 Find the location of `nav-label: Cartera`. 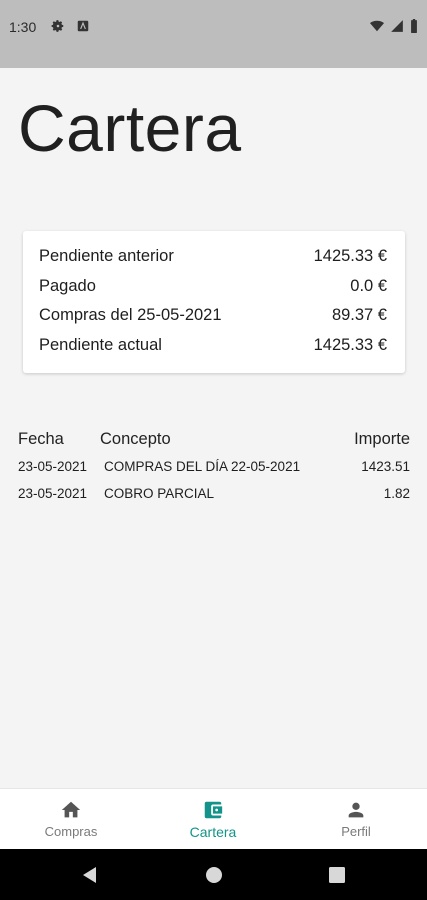

nav-label: Cartera is located at coordinates (213, 832).